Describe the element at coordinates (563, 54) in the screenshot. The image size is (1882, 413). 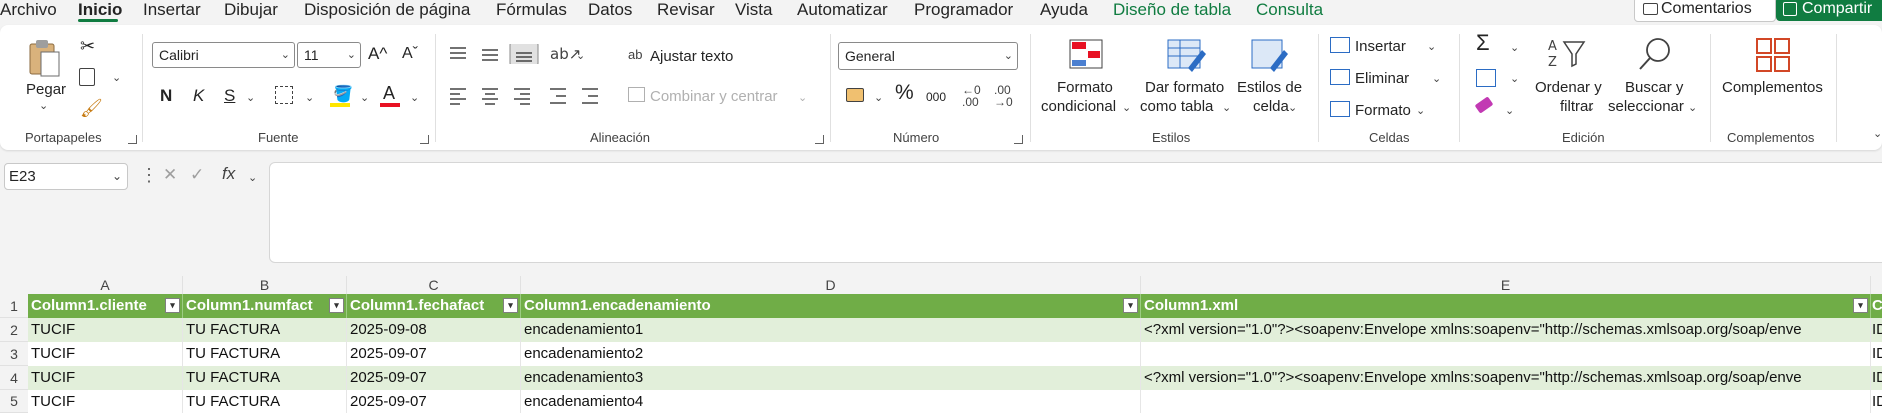
I see `vertical-align-icons: ab↗` at that location.